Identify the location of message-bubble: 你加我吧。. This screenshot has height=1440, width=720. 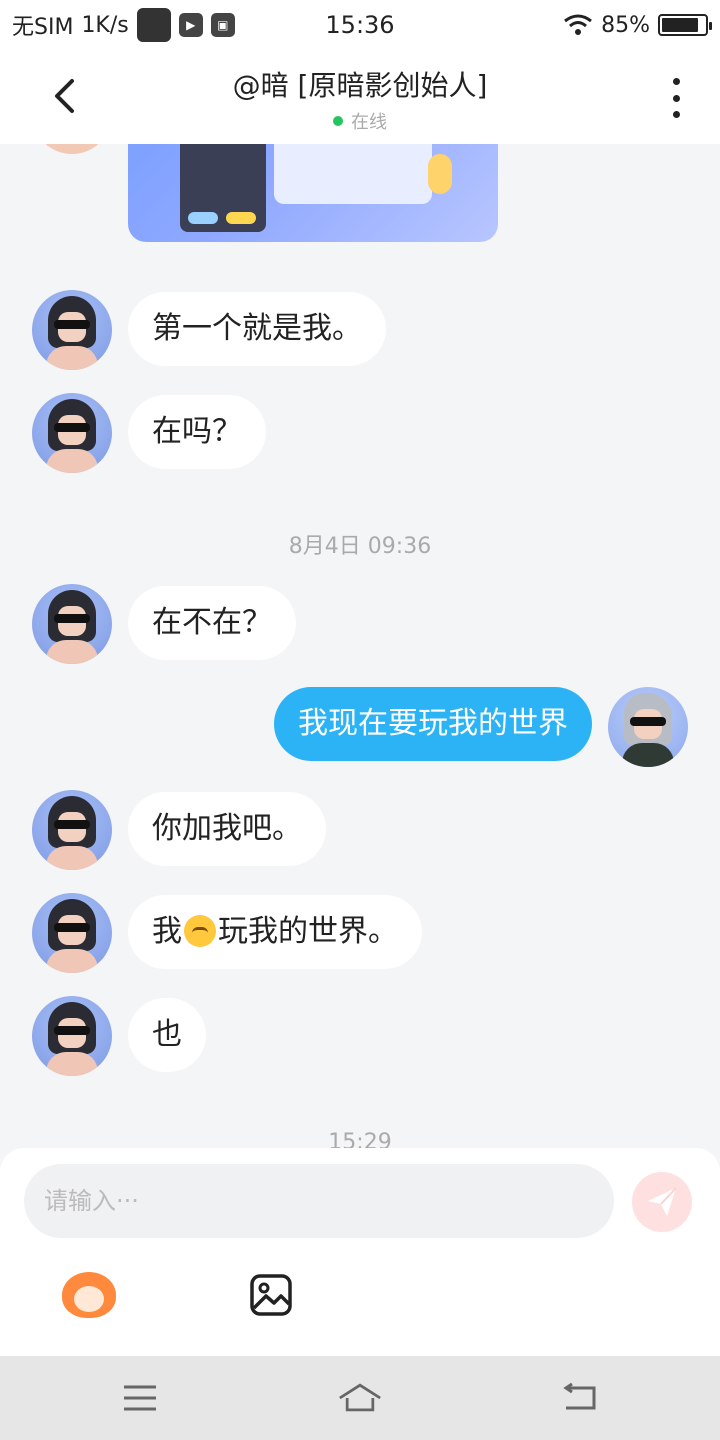
(227, 829).